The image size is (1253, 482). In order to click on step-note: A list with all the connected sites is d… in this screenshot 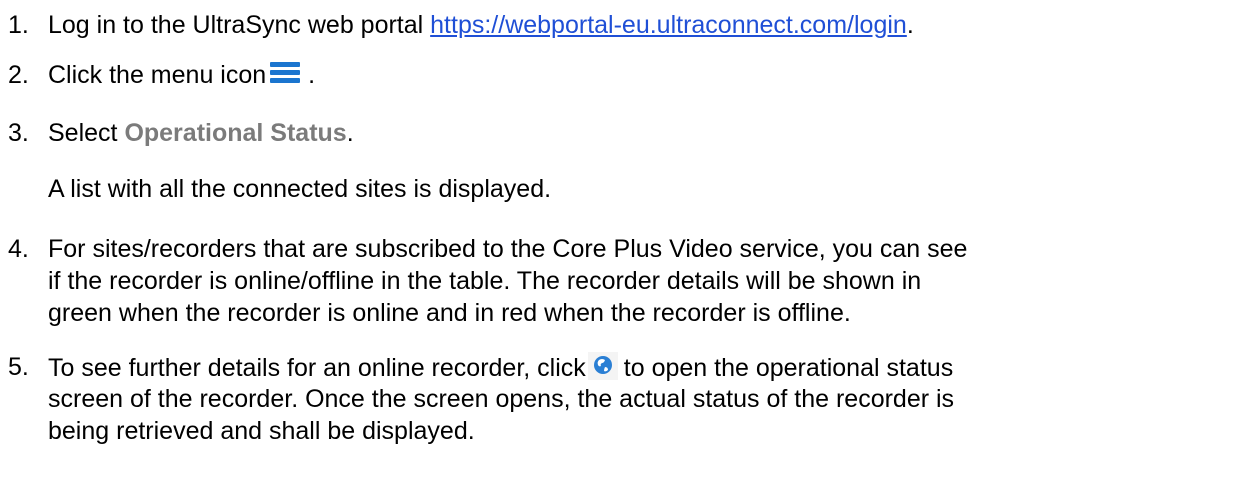, I will do `click(300, 189)`.